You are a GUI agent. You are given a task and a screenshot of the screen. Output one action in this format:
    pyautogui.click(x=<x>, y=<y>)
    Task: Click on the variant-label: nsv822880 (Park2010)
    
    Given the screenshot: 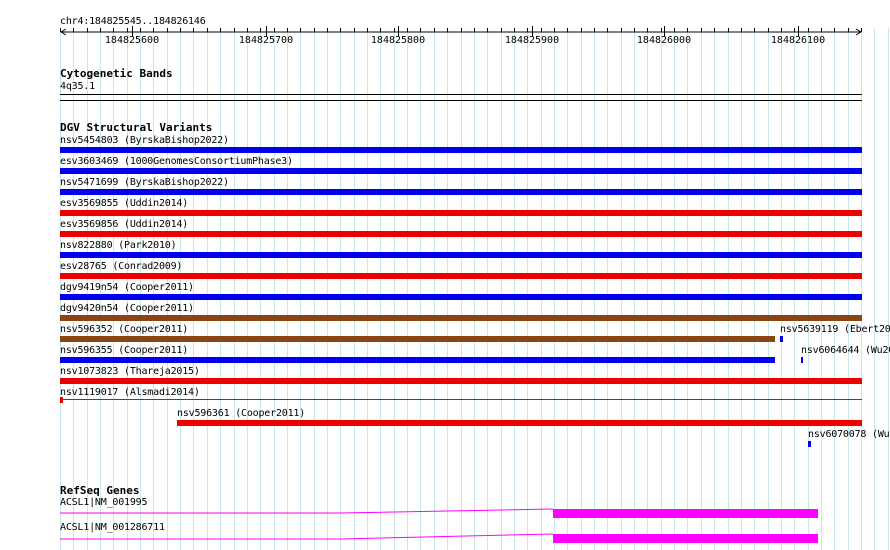 What is the action you would take?
    pyautogui.click(x=118, y=245)
    